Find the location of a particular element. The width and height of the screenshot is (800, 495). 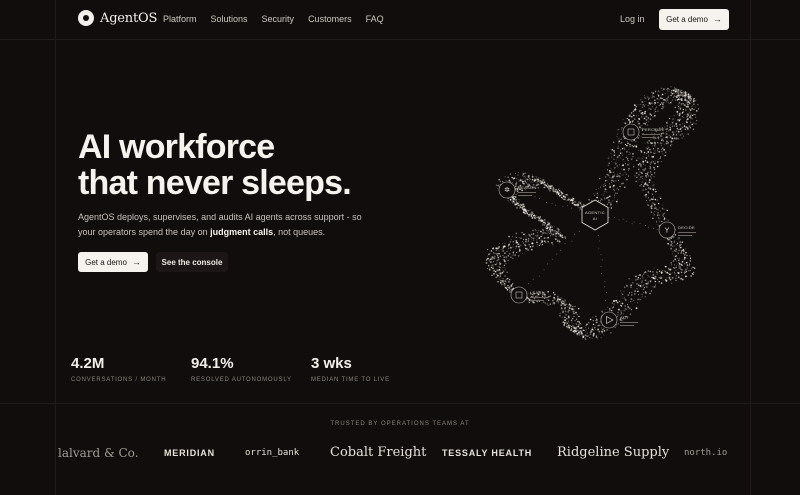

nav-get-demo-button: Get a demo → is located at coordinates (694, 19).